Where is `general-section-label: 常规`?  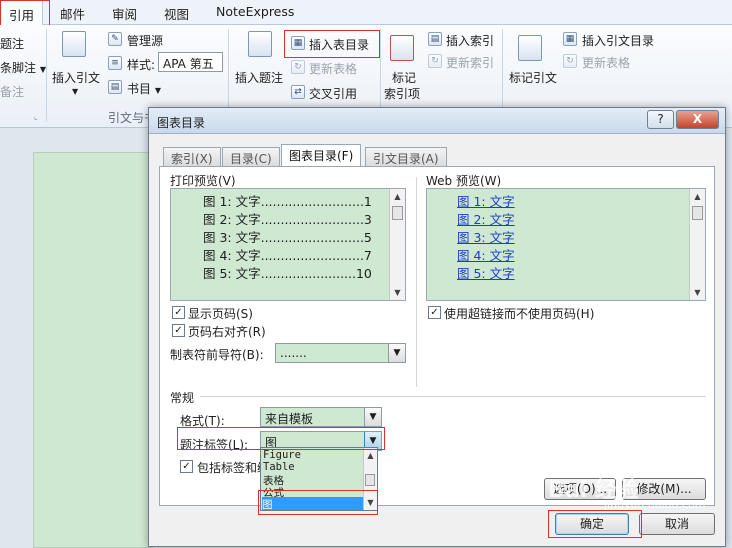 general-section-label: 常规 is located at coordinates (182, 398).